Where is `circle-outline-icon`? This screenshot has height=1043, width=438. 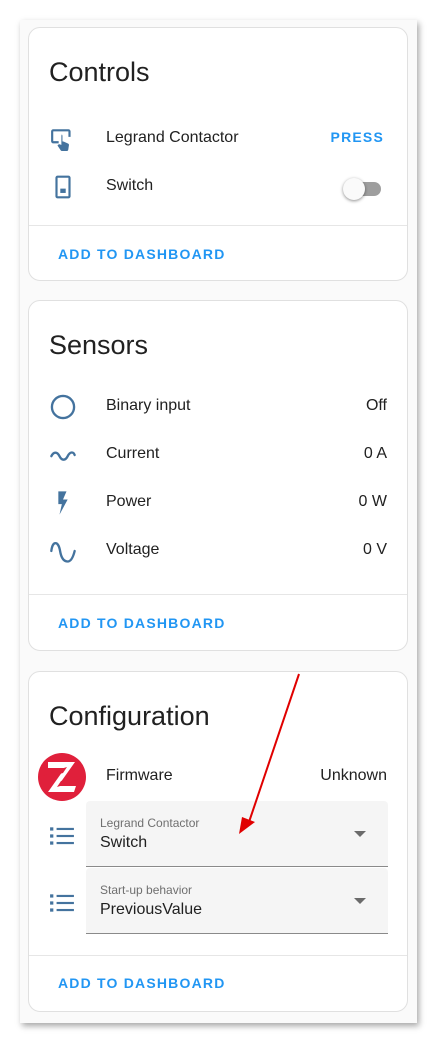
circle-outline-icon is located at coordinates (63, 407).